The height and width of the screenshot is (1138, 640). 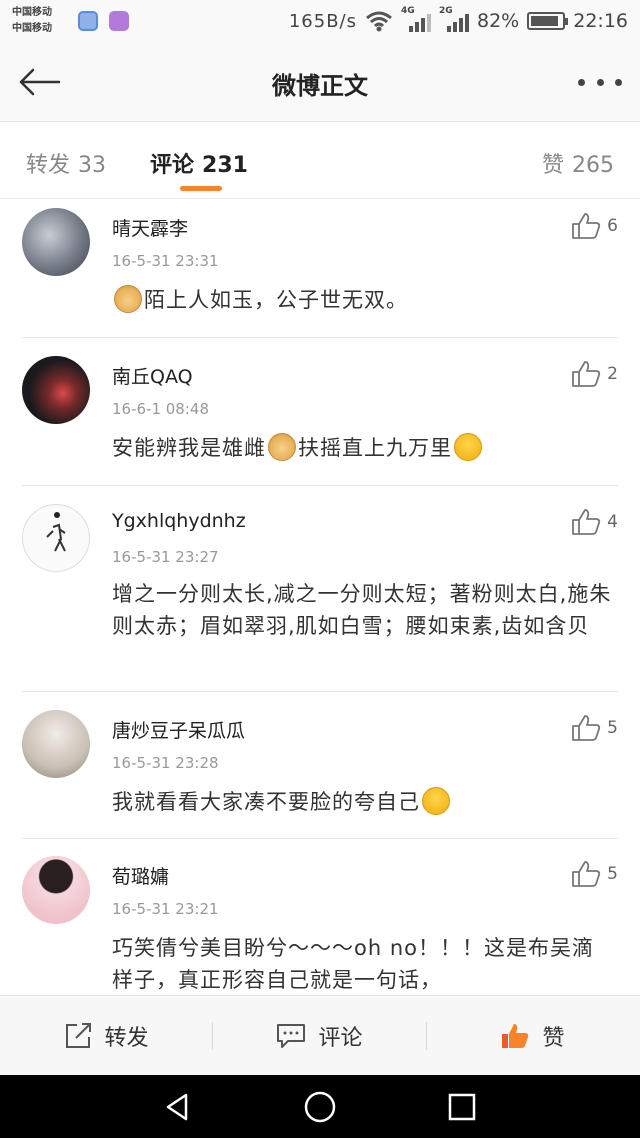 I want to click on signal-4g: 4G, so click(x=416, y=19).